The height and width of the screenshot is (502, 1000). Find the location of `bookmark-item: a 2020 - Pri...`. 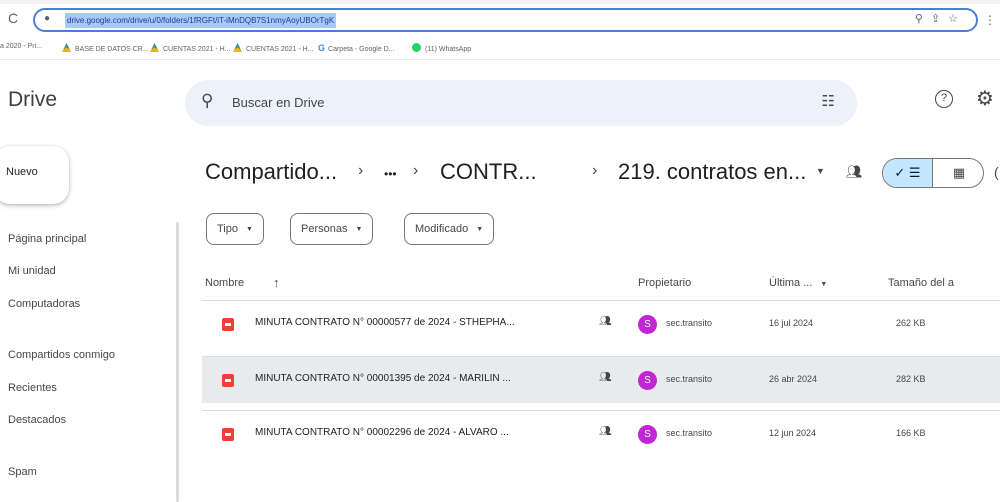

bookmark-item: a 2020 - Pri... is located at coordinates (21, 46).